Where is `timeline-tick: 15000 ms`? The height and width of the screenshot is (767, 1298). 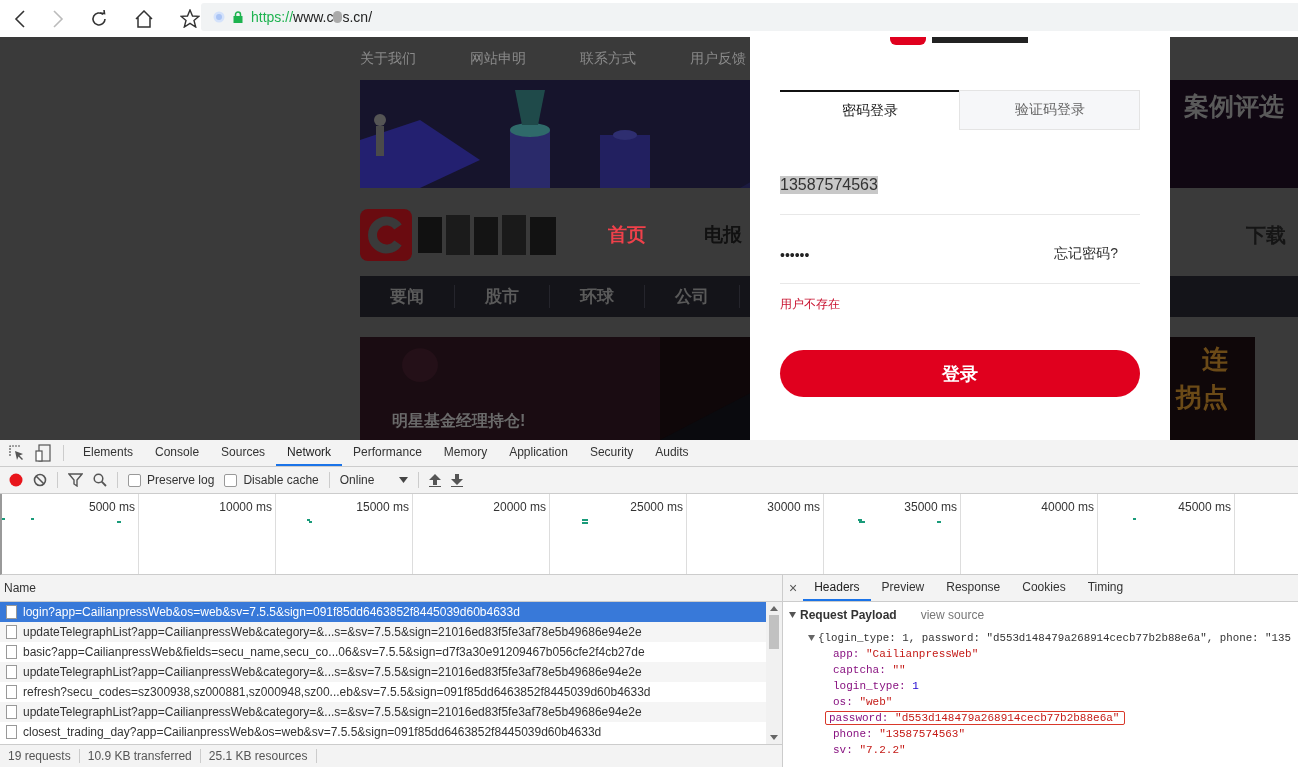
timeline-tick: 15000 ms is located at coordinates (382, 507).